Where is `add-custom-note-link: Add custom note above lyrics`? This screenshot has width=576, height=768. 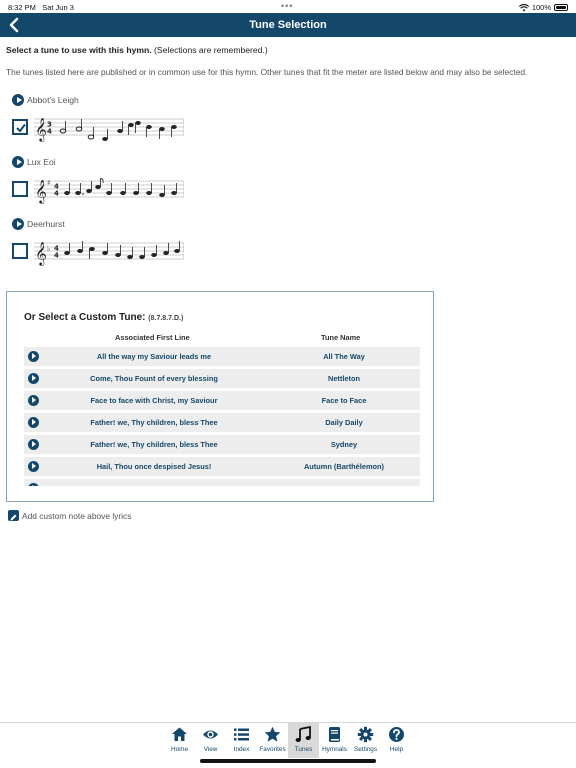 add-custom-note-link: Add custom note above lyrics is located at coordinates (69, 515).